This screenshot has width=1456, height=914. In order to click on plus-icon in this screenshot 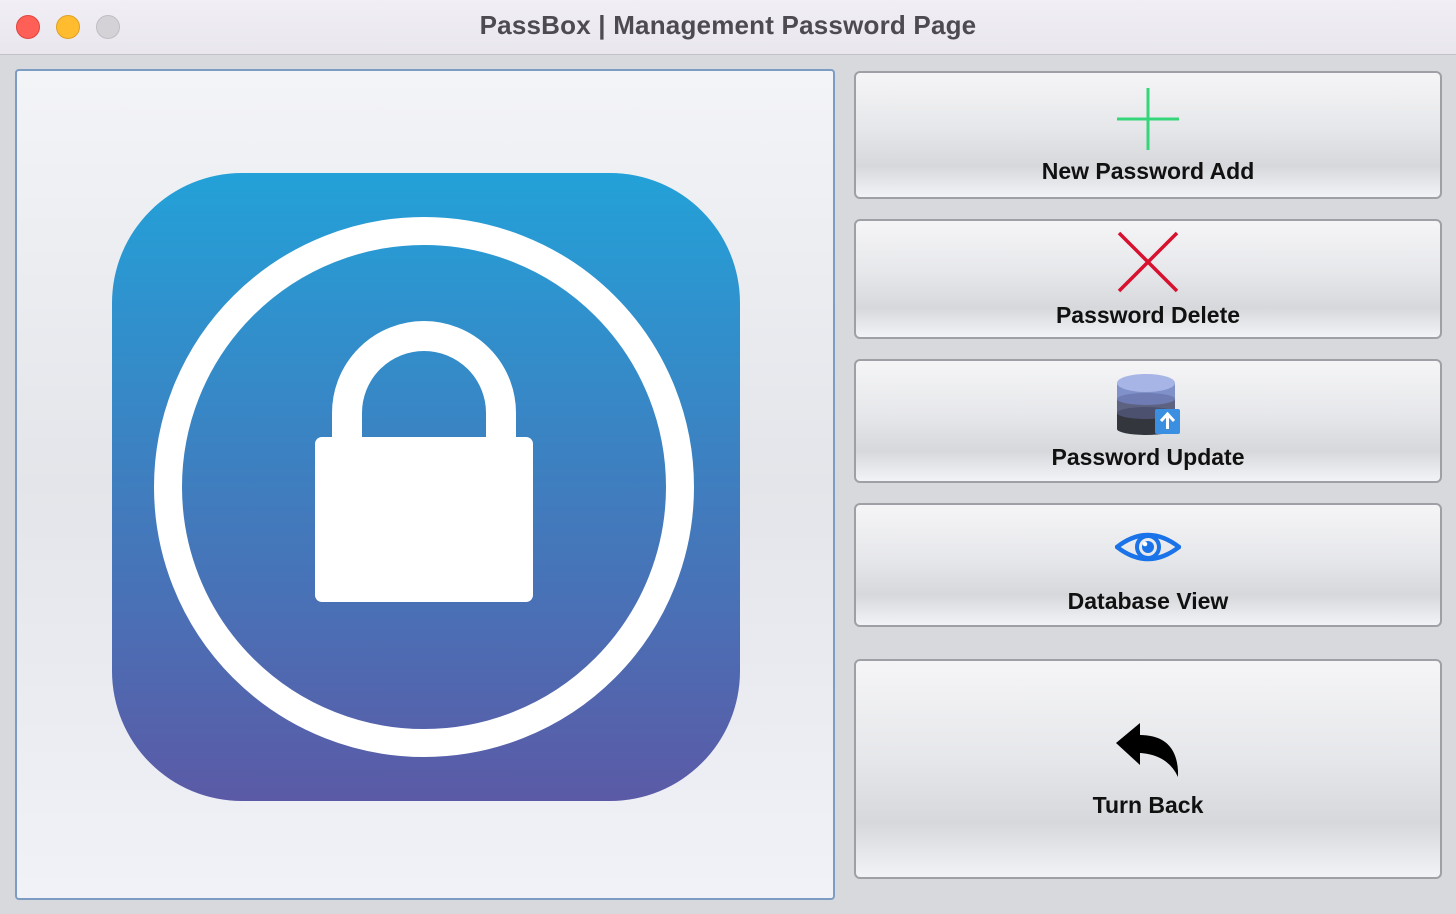, I will do `click(1148, 119)`.